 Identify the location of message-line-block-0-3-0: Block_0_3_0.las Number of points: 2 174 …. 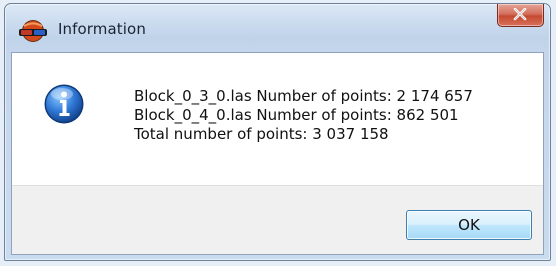
(303, 96).